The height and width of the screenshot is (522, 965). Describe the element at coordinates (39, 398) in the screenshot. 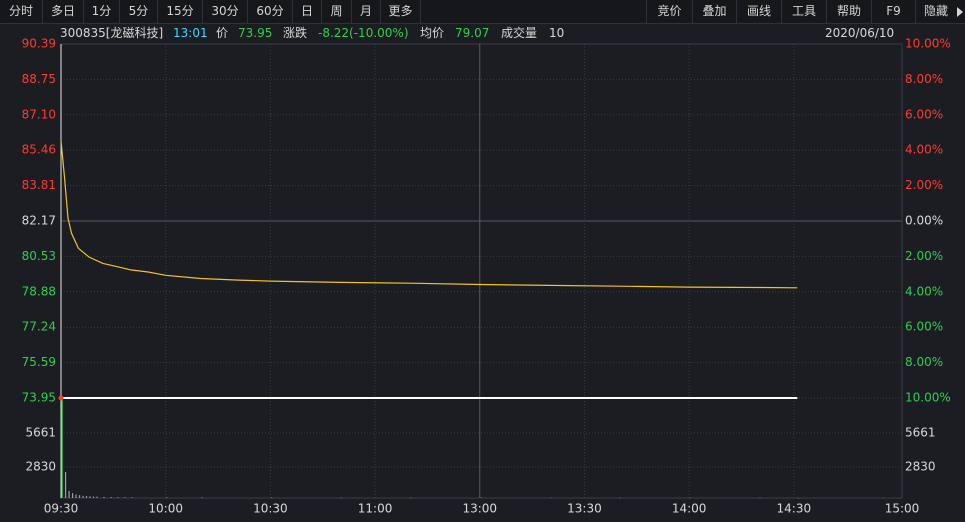

I see `price-axis-label: 73.95` at that location.